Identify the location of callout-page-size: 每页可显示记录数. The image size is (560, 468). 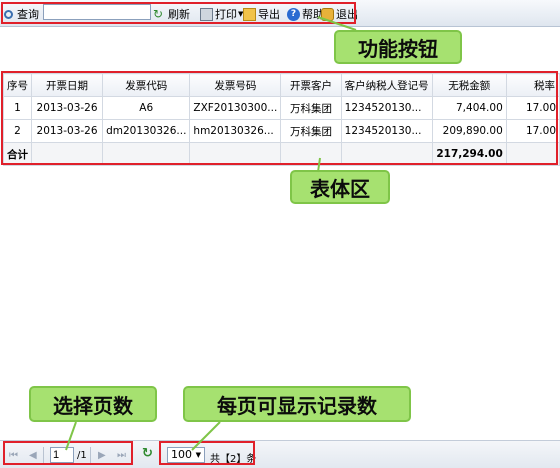
(297, 404).